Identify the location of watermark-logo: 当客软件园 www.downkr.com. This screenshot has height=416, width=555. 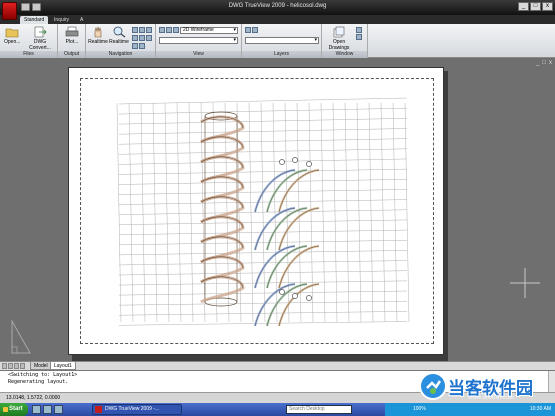
(482, 389).